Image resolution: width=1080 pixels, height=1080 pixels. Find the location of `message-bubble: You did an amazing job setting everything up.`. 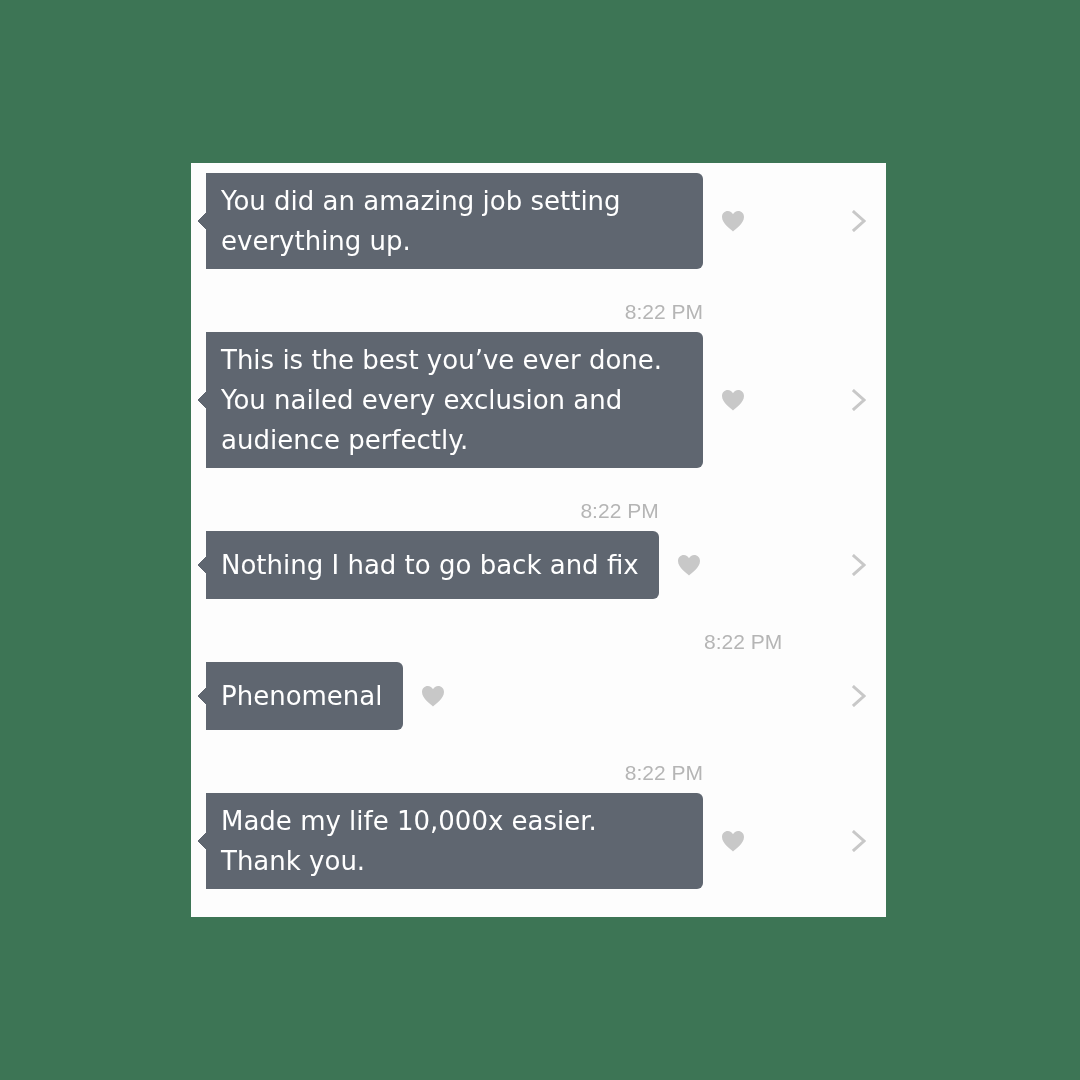

message-bubble: You did an amazing job setting everything up. is located at coordinates (450, 221).